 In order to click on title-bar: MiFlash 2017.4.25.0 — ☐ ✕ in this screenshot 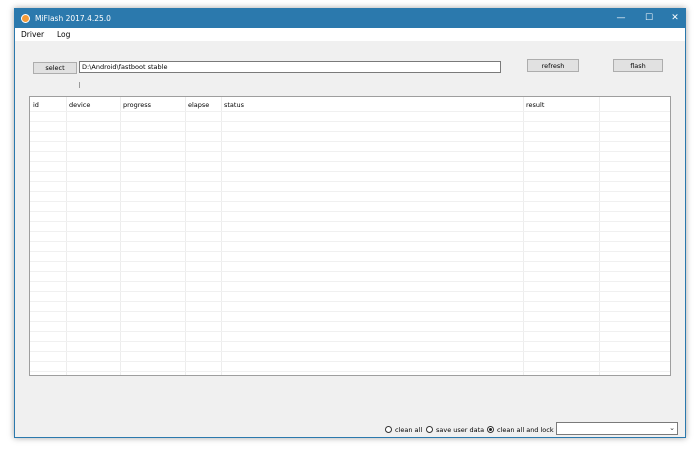, I will do `click(350, 18)`.